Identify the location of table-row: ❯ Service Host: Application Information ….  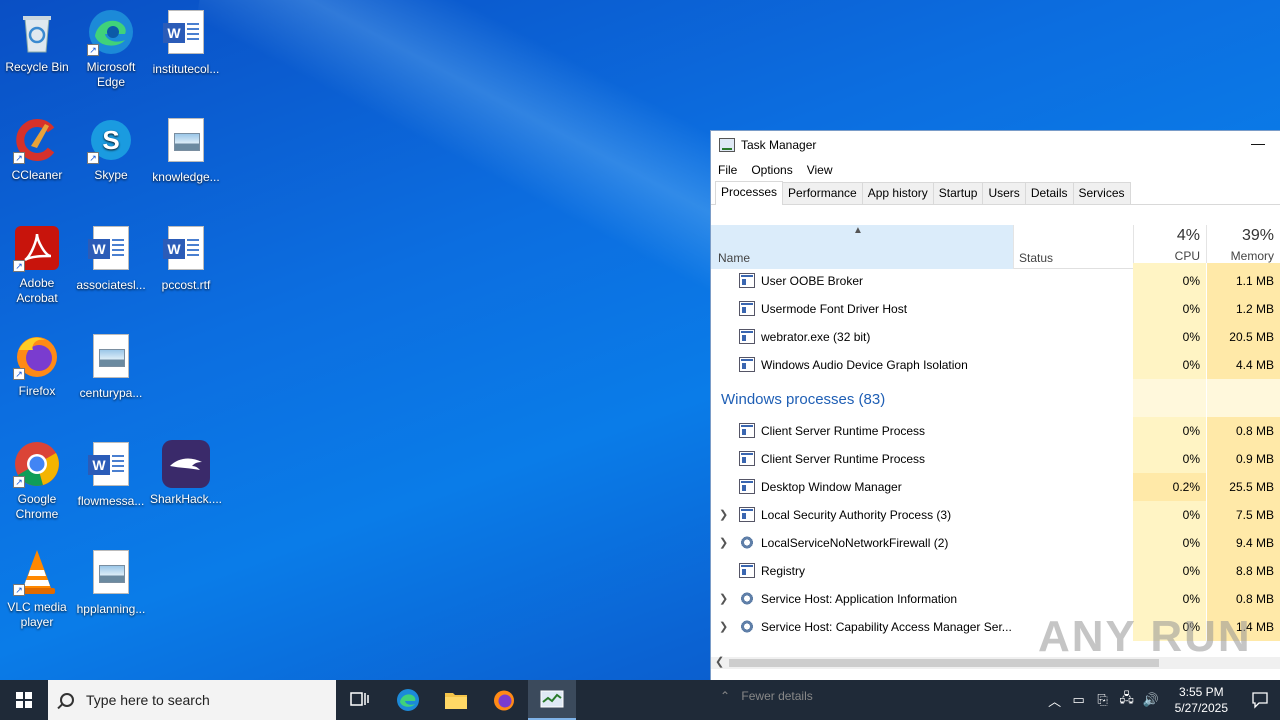
(995, 599).